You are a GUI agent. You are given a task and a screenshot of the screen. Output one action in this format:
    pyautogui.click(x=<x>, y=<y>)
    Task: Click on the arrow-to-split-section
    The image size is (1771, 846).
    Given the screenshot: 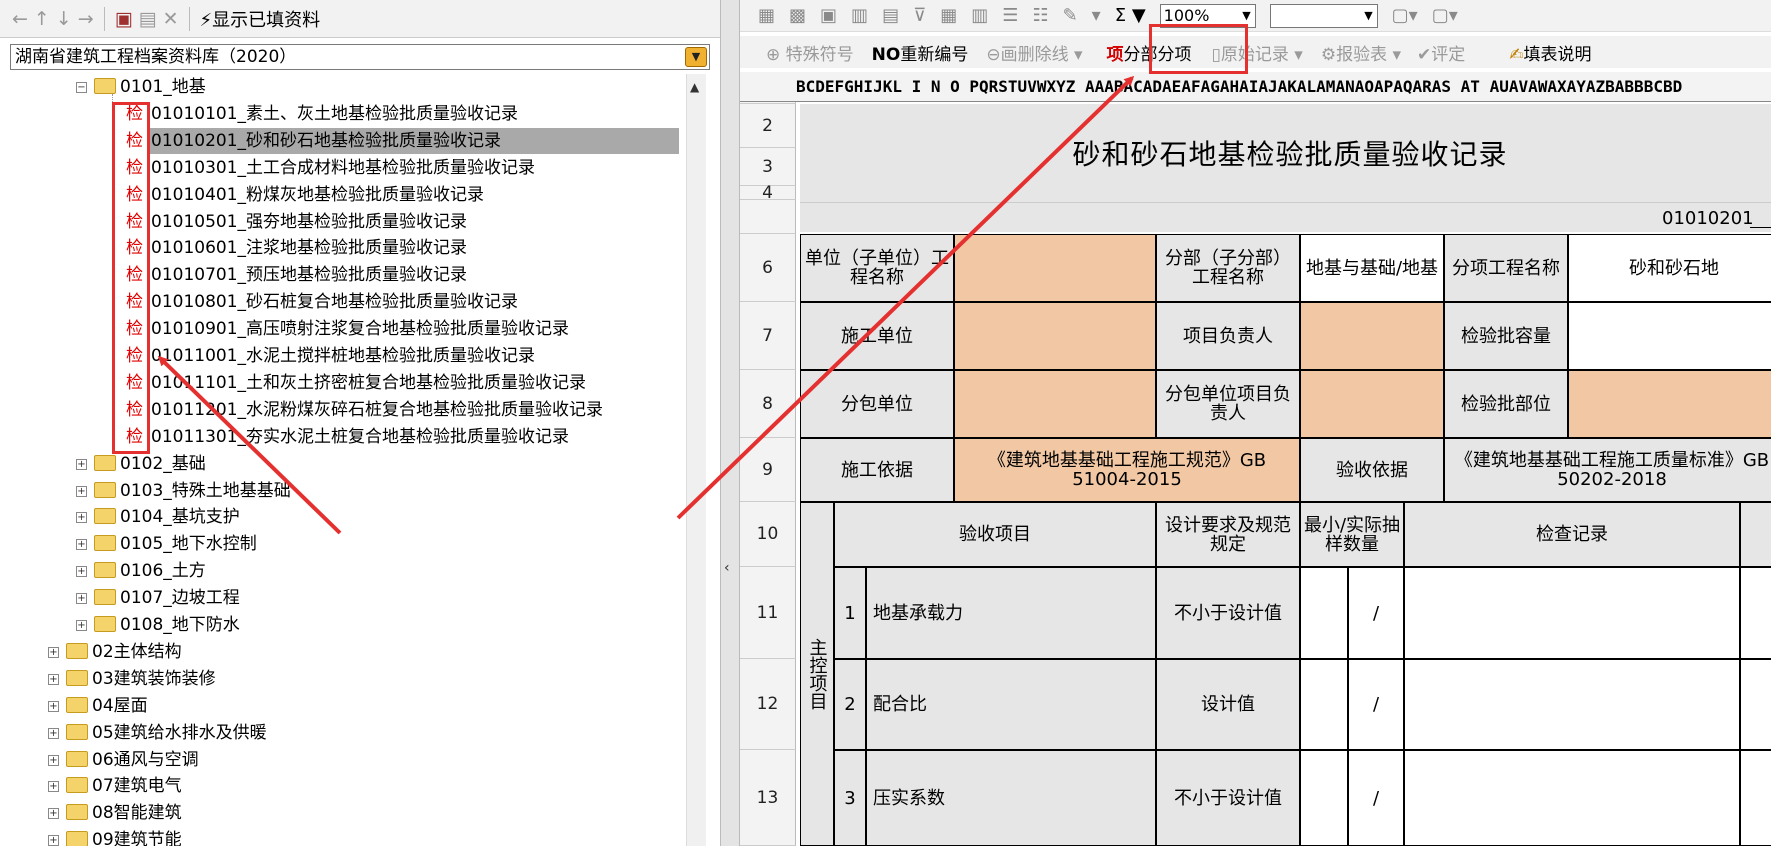 What is the action you would take?
    pyautogui.click(x=905, y=297)
    